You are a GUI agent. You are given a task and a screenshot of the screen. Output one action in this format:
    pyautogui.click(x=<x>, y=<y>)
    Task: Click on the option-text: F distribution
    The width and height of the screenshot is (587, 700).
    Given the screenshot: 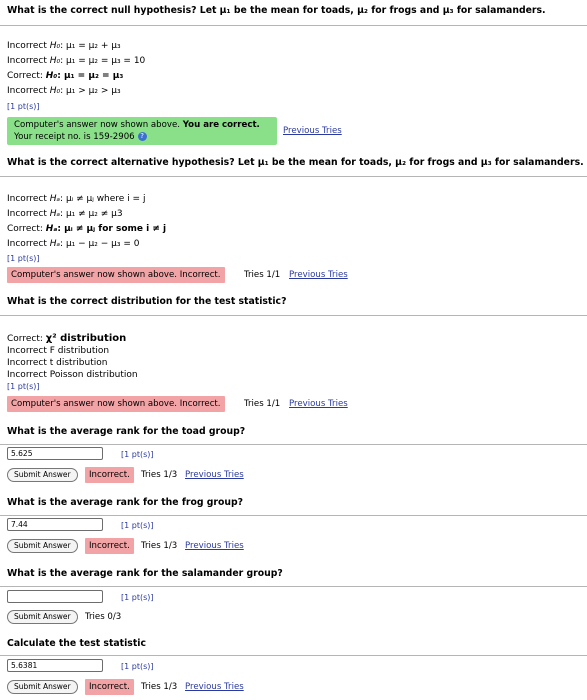 What is the action you would take?
    pyautogui.click(x=79, y=351)
    